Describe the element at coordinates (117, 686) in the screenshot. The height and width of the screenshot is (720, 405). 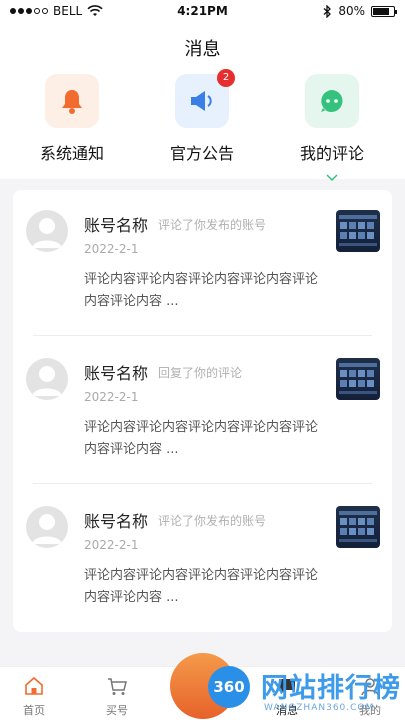
I see `cart-icon` at that location.